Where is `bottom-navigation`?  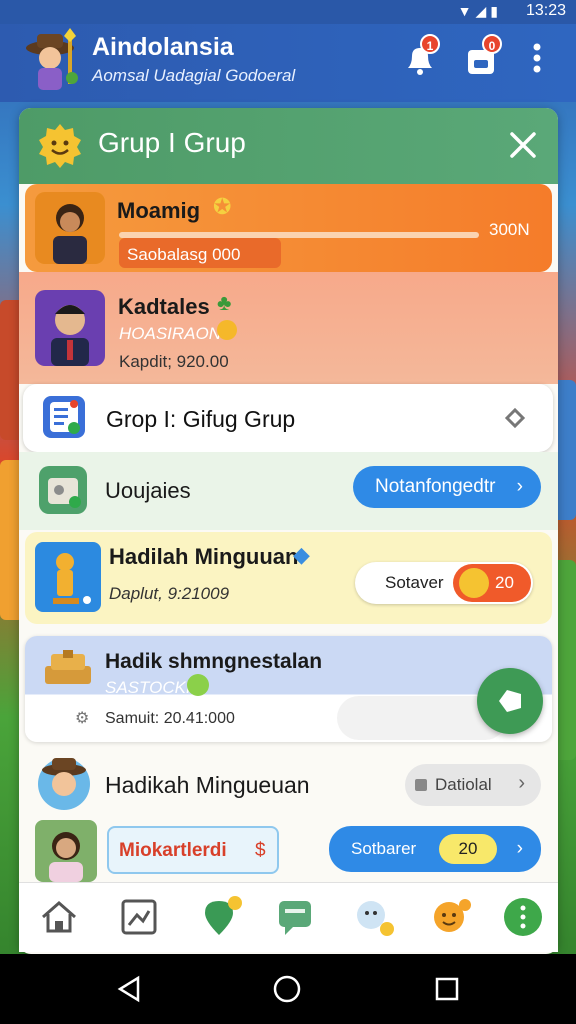
bottom-navigation is located at coordinates (288, 917).